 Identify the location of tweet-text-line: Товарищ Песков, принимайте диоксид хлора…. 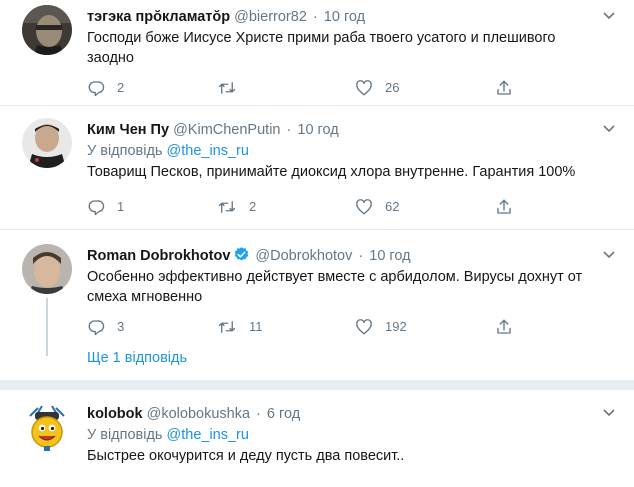
(331, 172).